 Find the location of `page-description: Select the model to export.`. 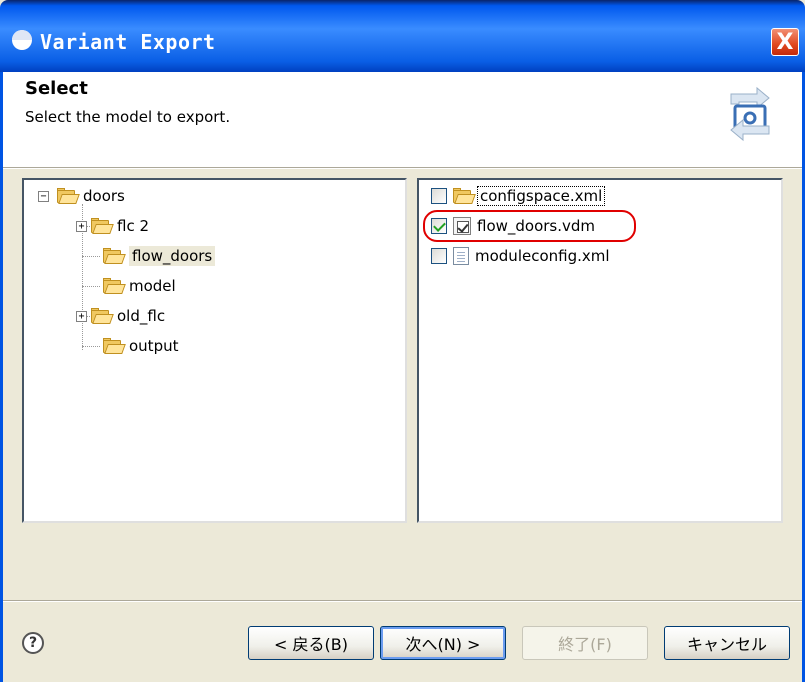

page-description: Select the model to export. is located at coordinates (128, 117).